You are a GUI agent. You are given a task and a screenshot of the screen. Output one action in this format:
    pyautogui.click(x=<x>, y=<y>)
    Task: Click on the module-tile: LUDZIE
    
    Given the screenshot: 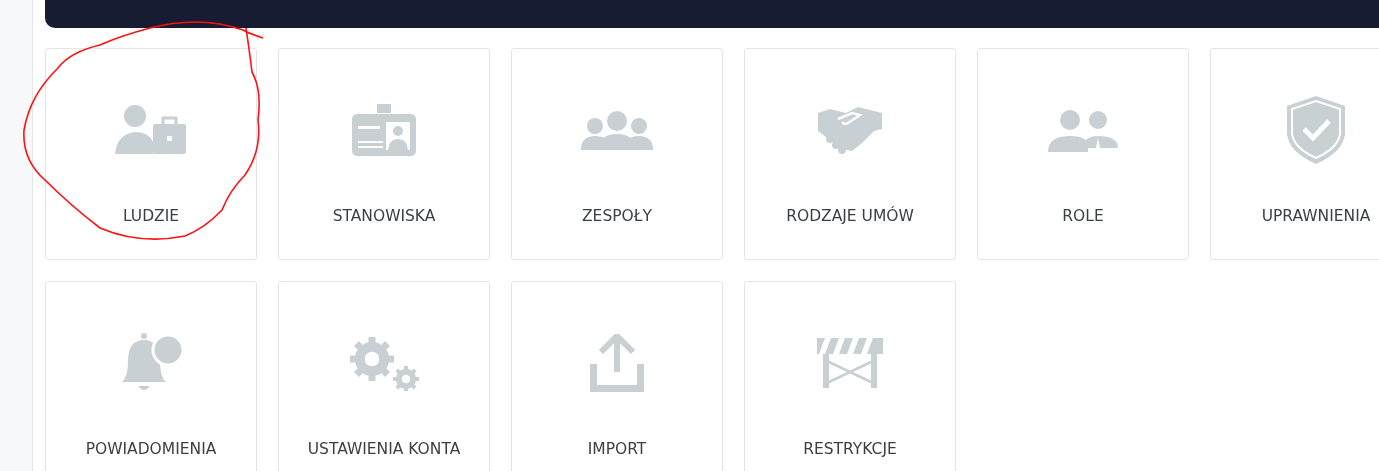 What is the action you would take?
    pyautogui.click(x=151, y=154)
    